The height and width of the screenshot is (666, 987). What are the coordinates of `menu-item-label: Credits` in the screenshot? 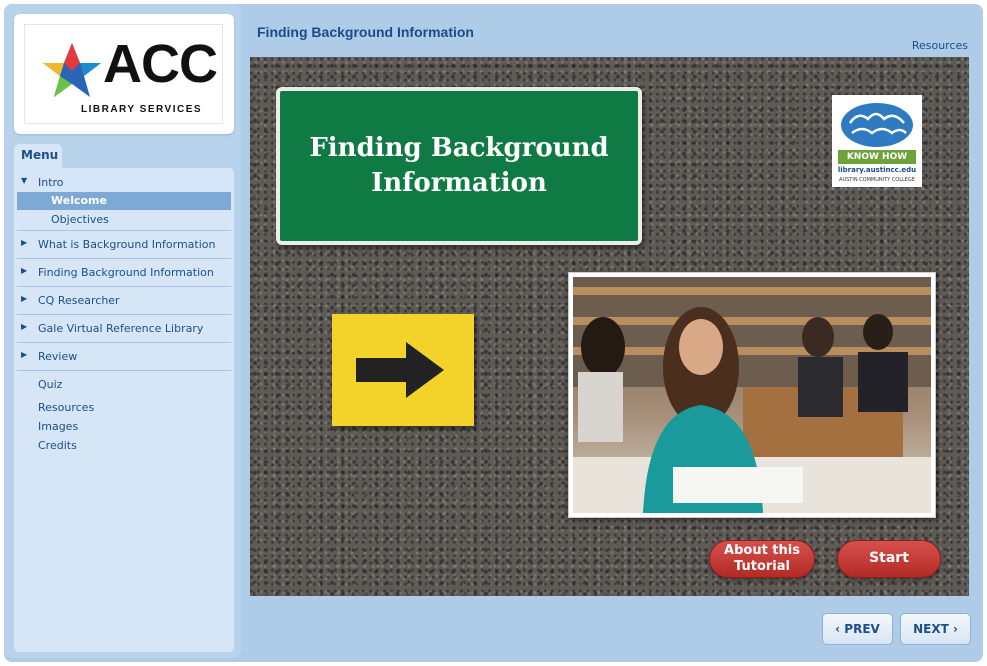 It's located at (57, 445).